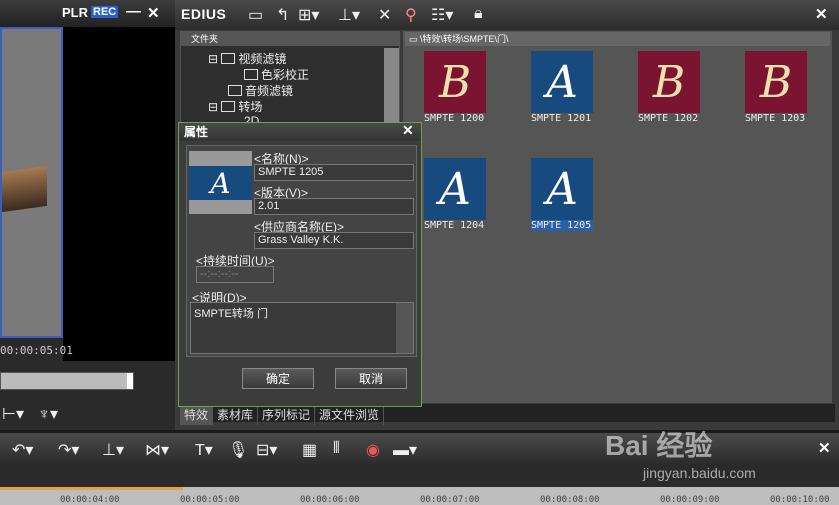  What do you see at coordinates (48, 414) in the screenshot?
I see `split-icon: ♆▾` at bounding box center [48, 414].